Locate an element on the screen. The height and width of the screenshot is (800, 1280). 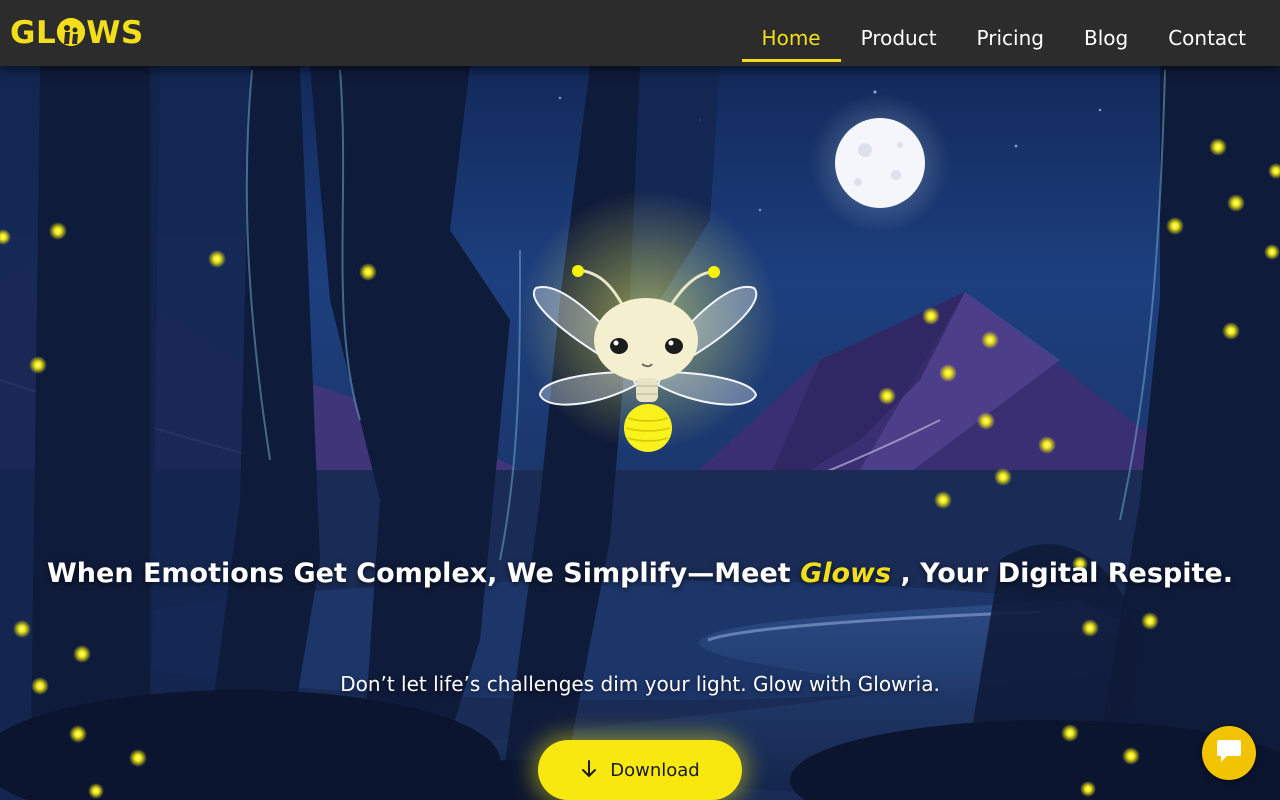
chat-button is located at coordinates (1229, 753).